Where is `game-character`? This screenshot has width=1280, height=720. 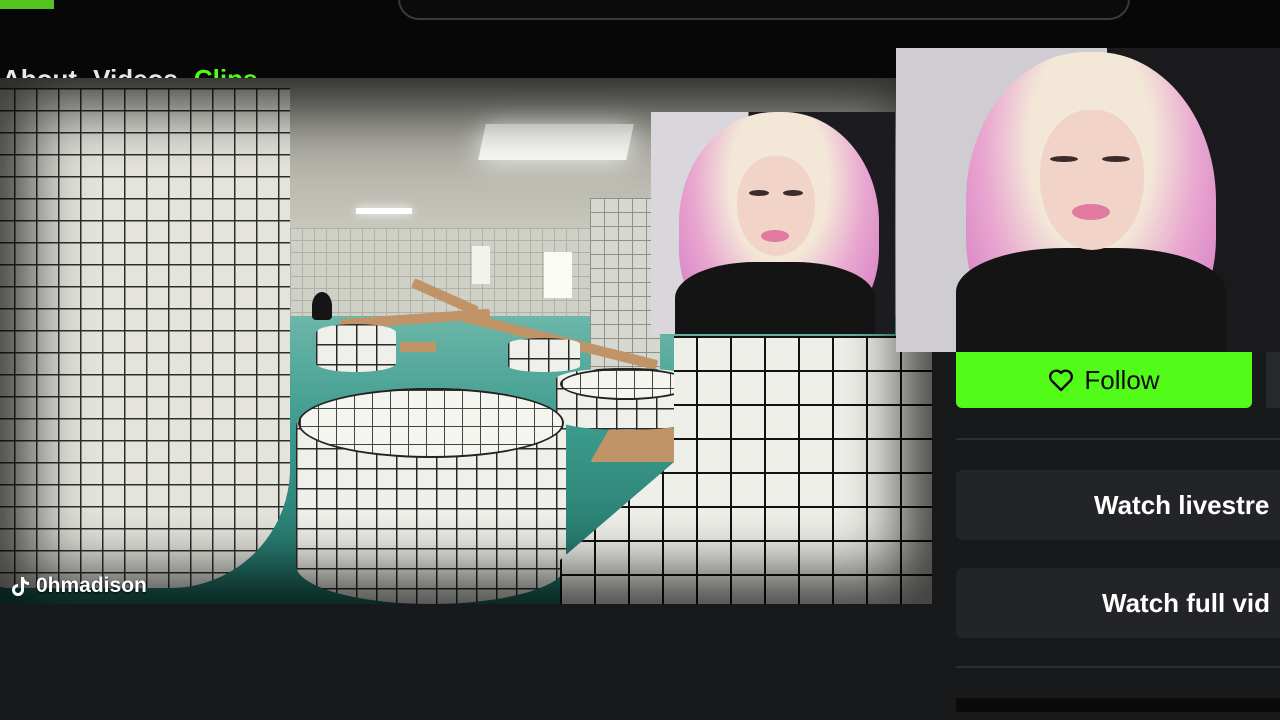
game-character is located at coordinates (322, 306).